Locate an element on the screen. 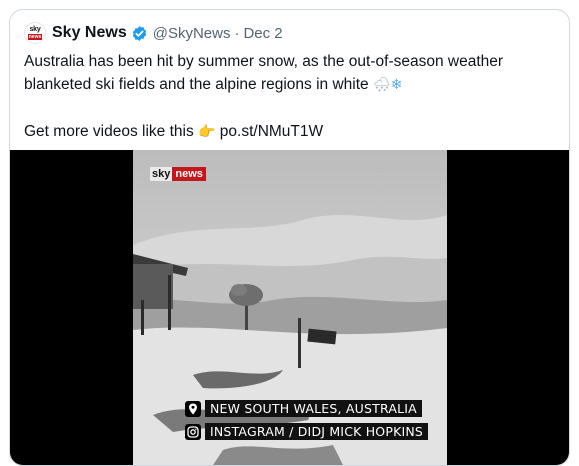  location-pin-icon is located at coordinates (193, 408).